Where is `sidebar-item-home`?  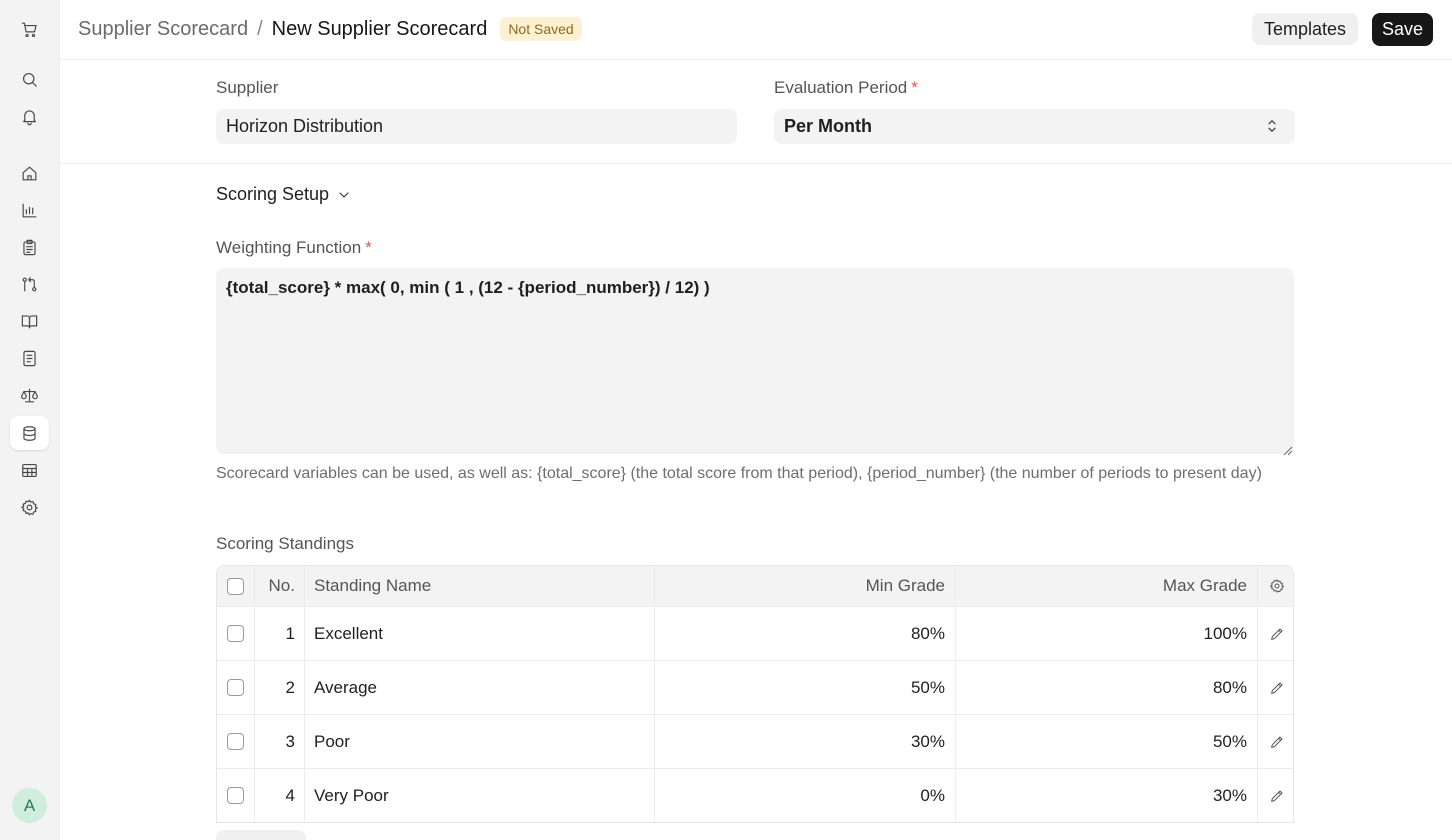 sidebar-item-home is located at coordinates (29, 173).